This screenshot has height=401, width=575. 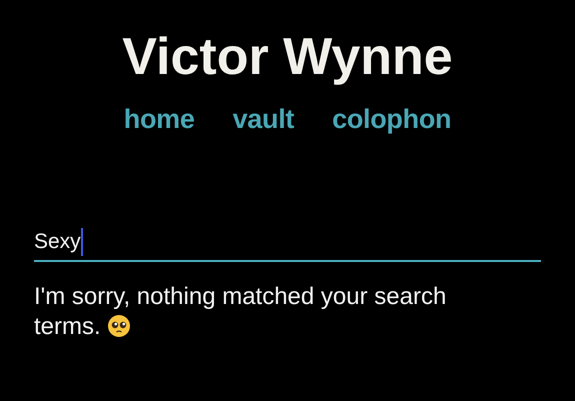 What do you see at coordinates (392, 119) in the screenshot?
I see `nav-link: colophon` at bounding box center [392, 119].